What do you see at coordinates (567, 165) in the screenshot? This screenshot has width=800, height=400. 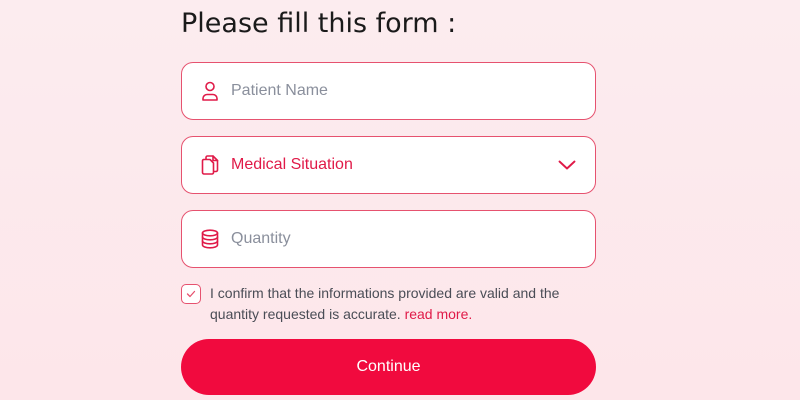 I see `chevron-down-icon` at bounding box center [567, 165].